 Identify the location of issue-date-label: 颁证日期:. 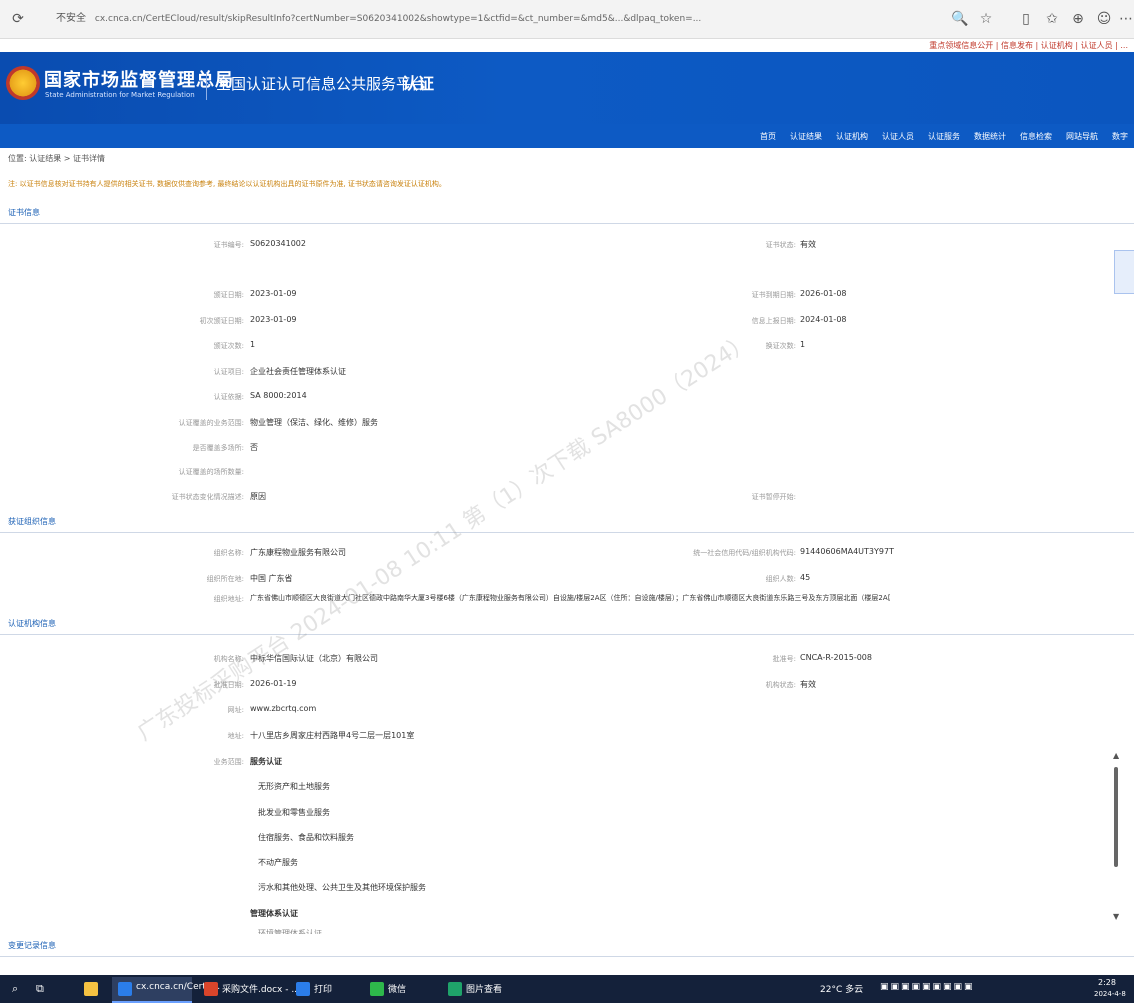
(228, 295).